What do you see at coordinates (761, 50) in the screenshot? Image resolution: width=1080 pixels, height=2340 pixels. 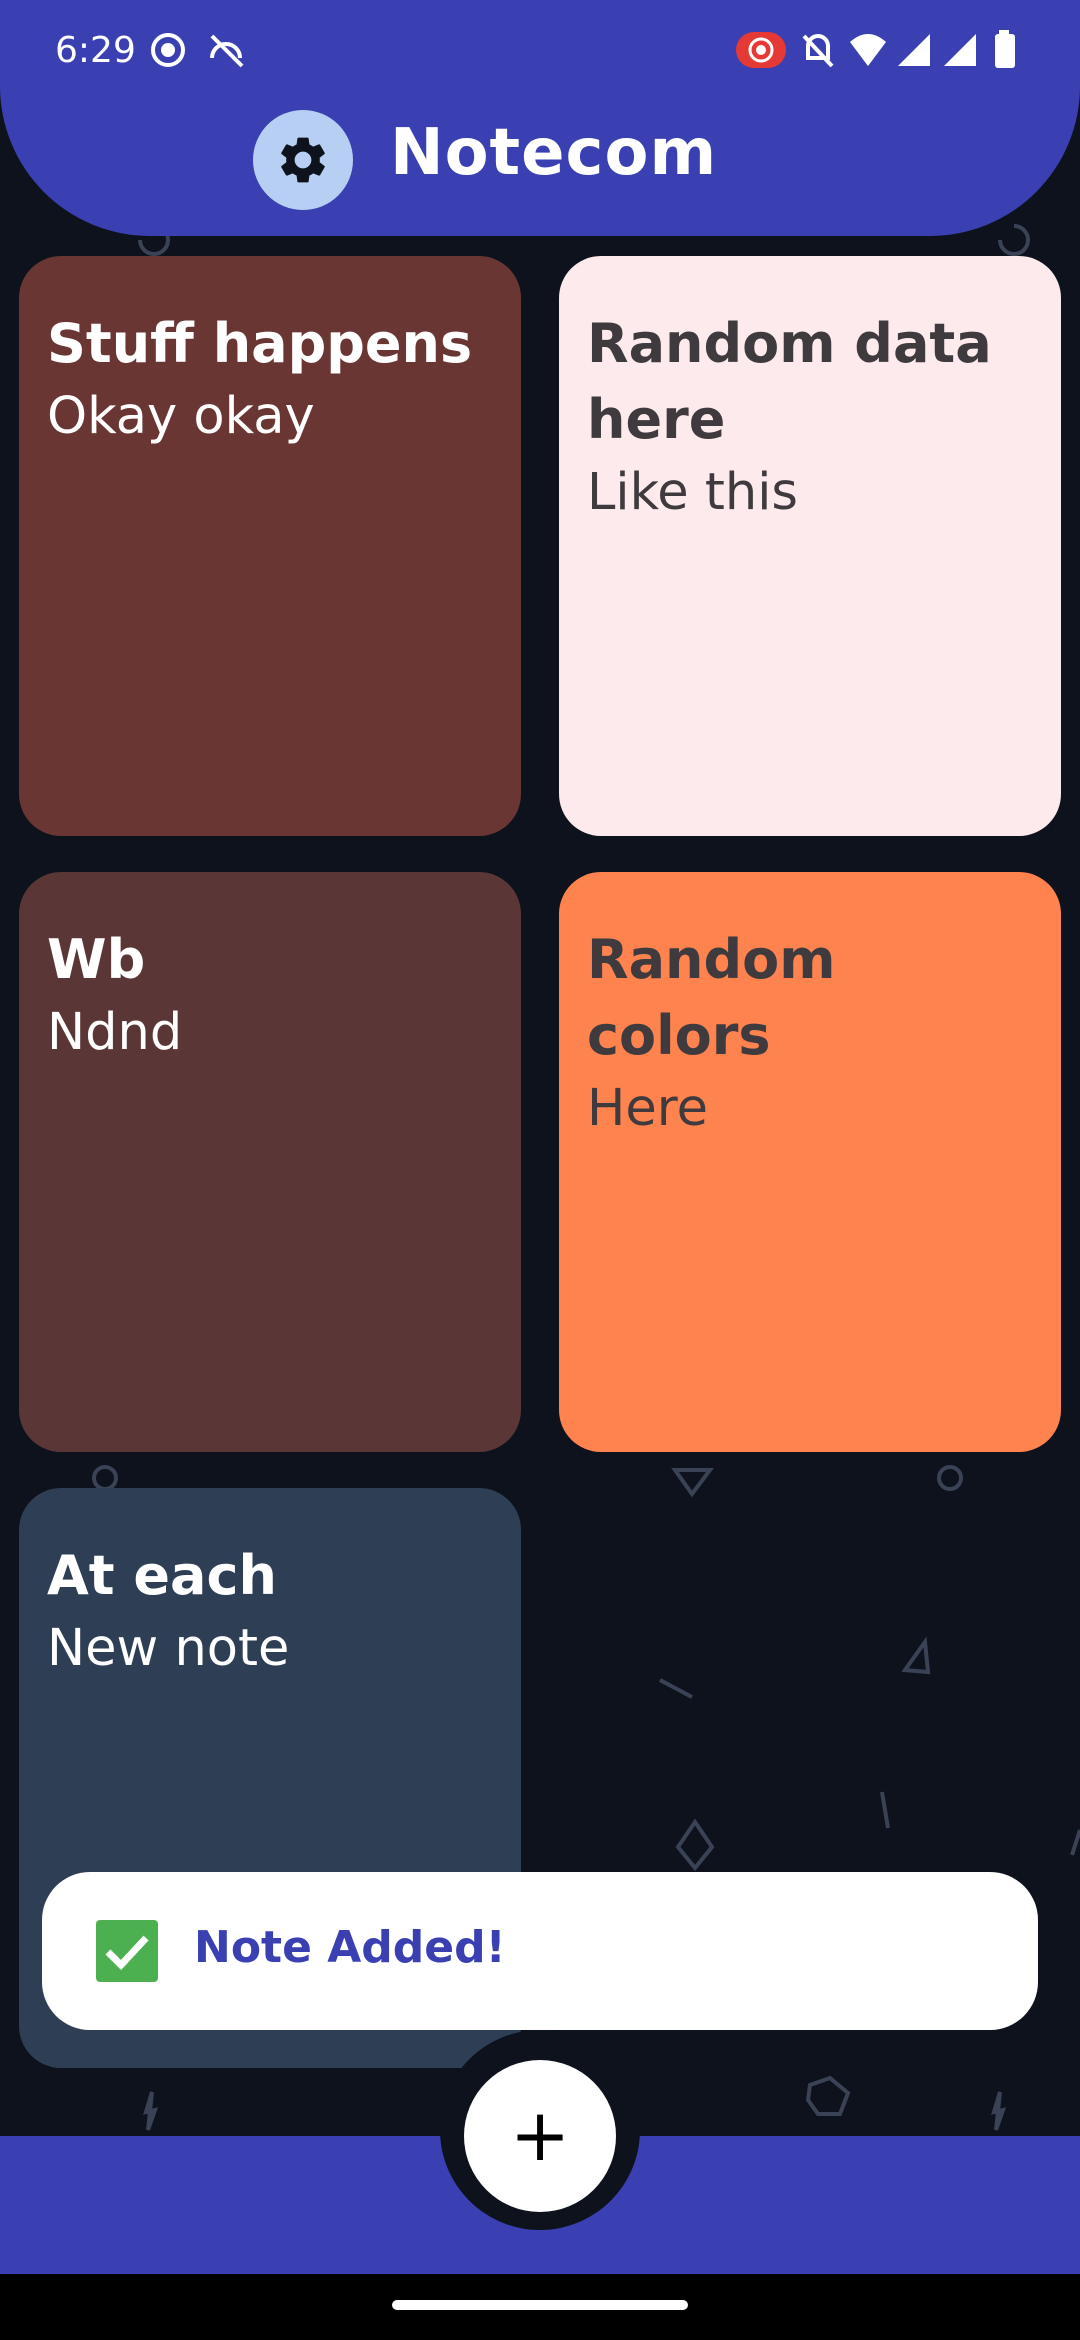 I see `cast-recording-icon` at bounding box center [761, 50].